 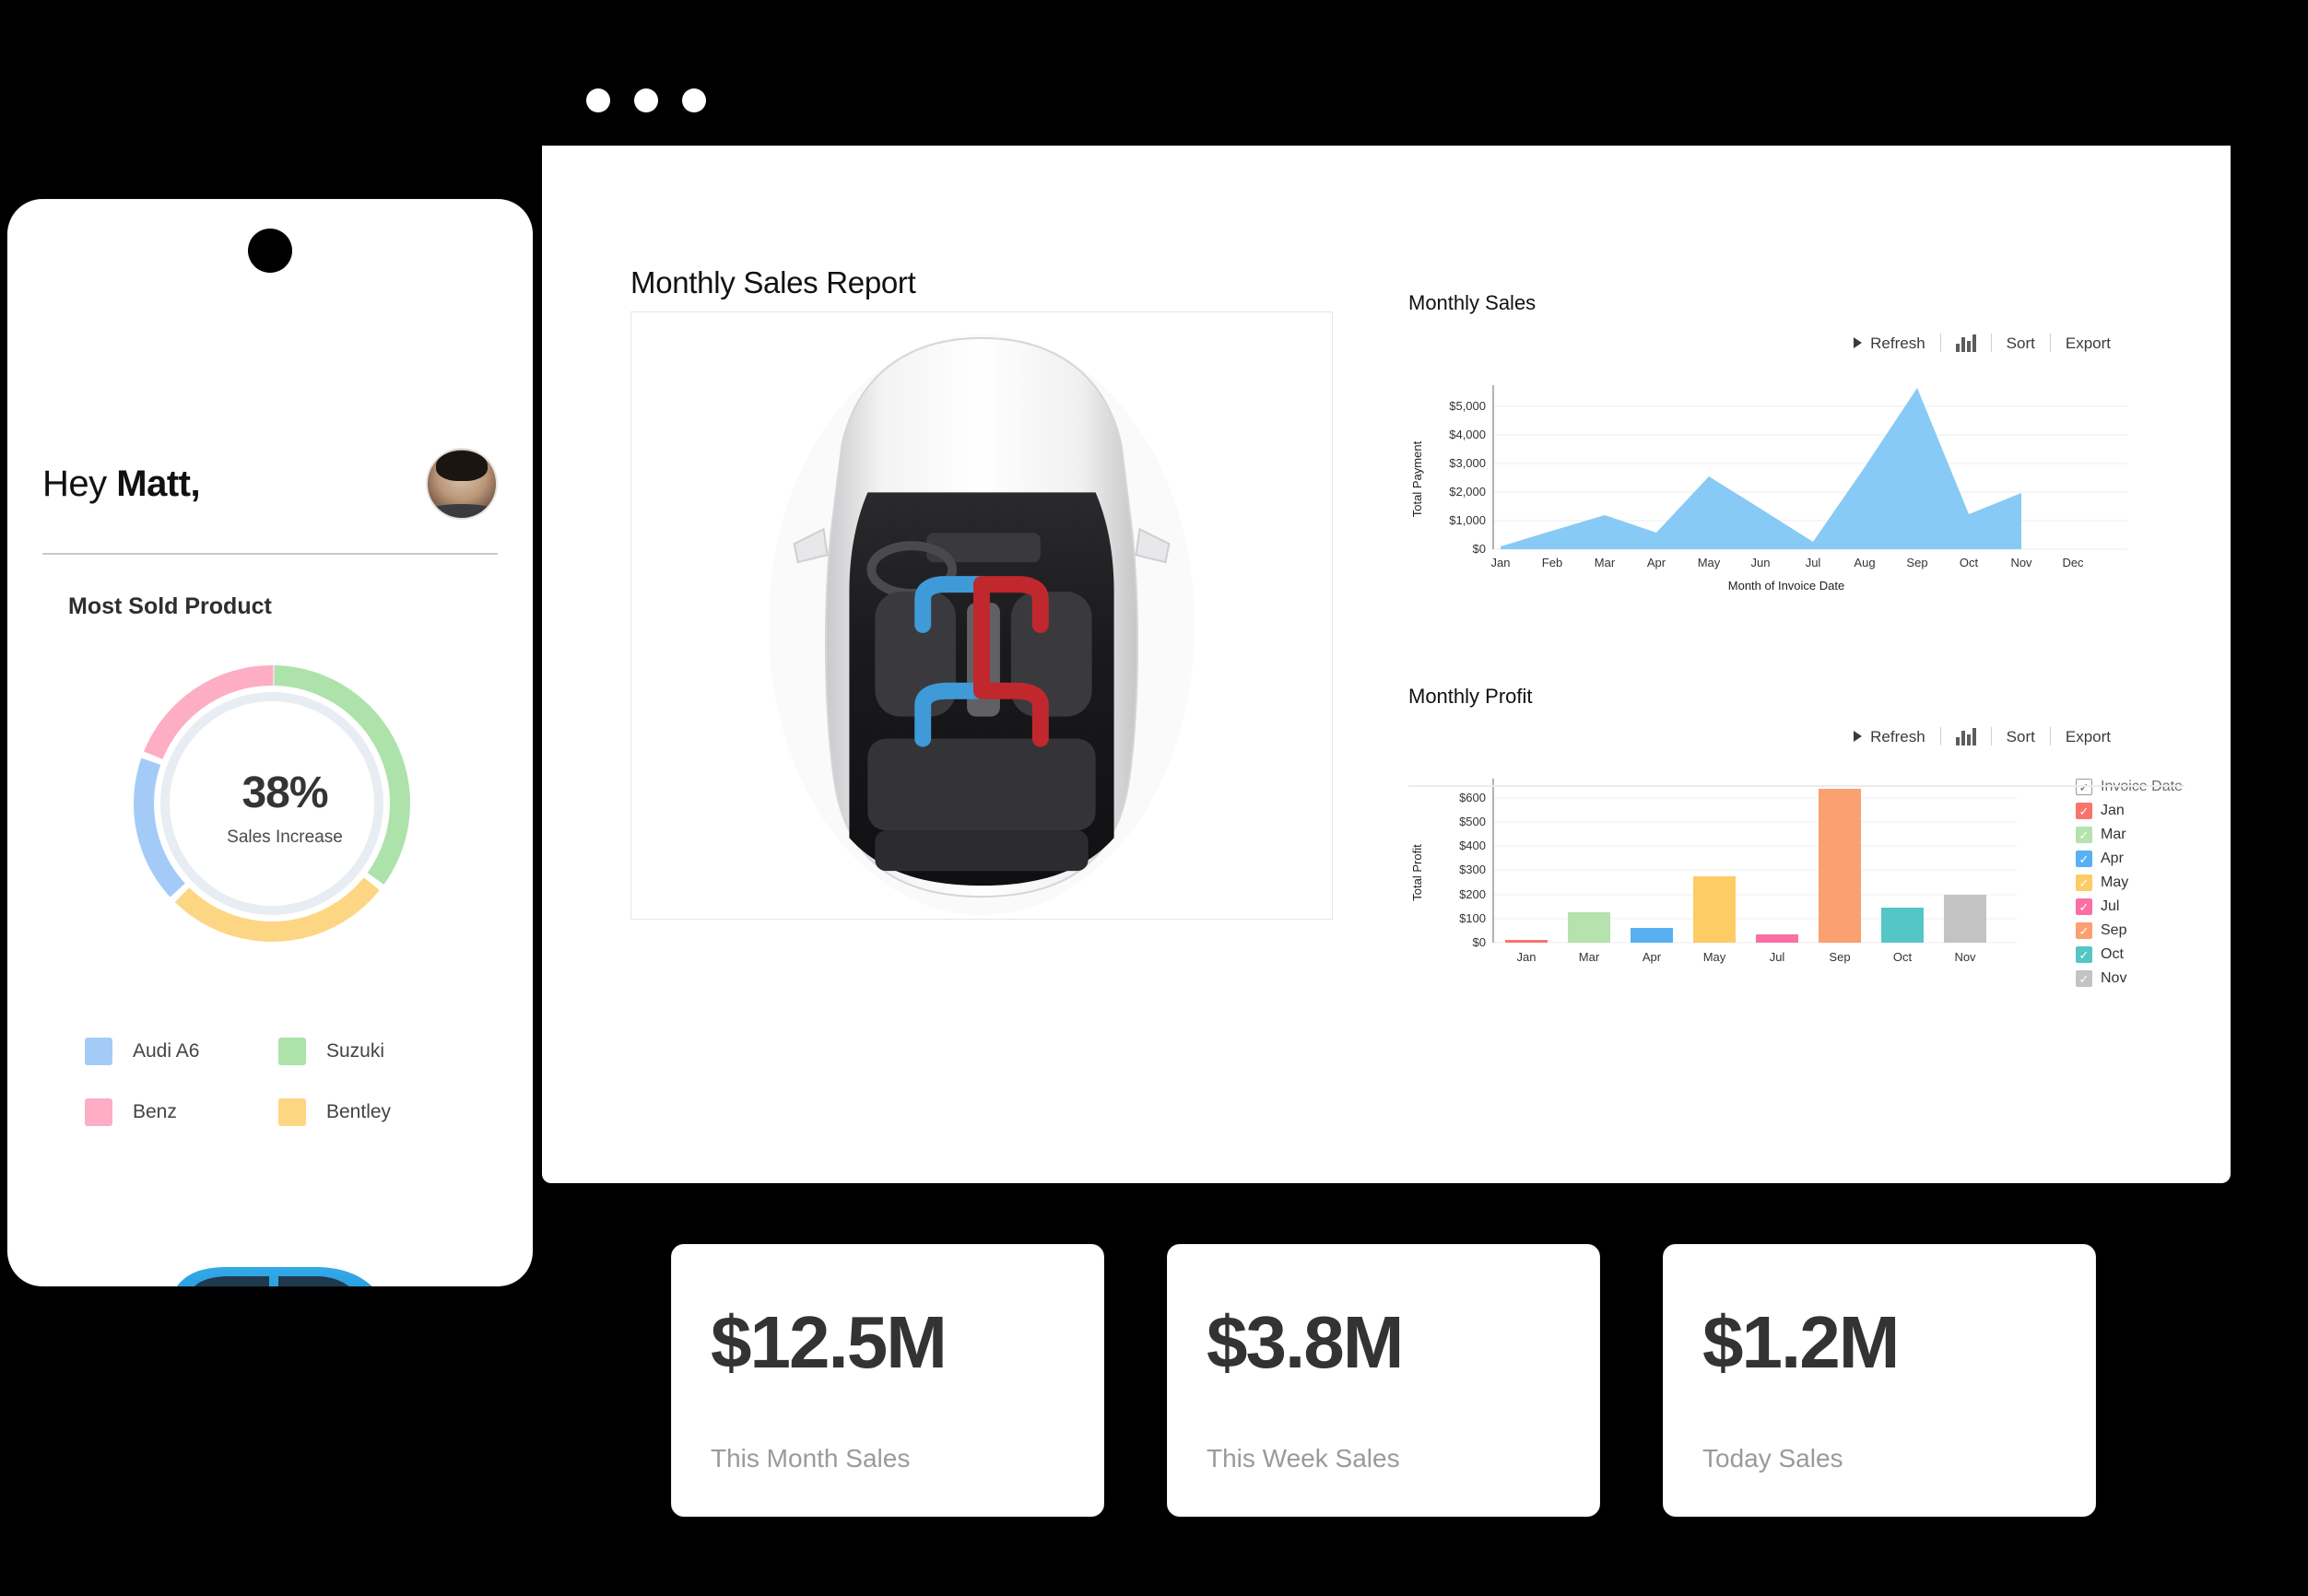 I want to click on maximize-icon, so click(x=694, y=100).